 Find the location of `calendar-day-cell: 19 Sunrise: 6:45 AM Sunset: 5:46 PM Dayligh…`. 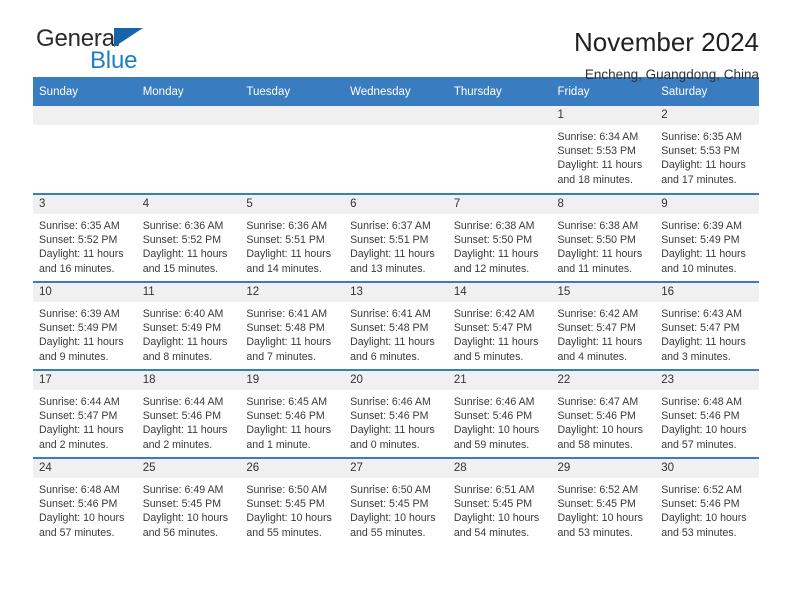

calendar-day-cell: 19 Sunrise: 6:45 AM Sunset: 5:46 PM Dayligh… is located at coordinates (292, 413).